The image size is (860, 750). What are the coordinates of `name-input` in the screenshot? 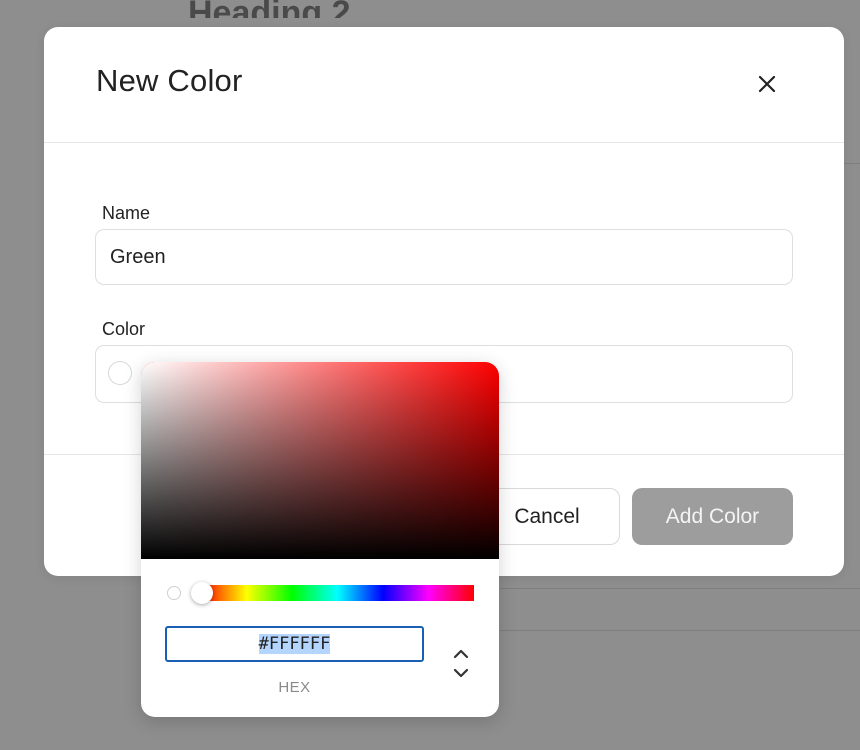 It's located at (444, 257).